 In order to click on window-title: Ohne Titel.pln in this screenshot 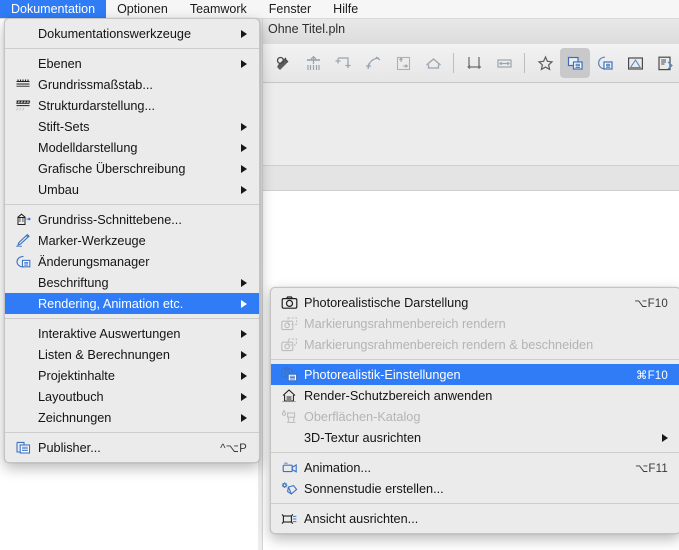, I will do `click(307, 29)`.